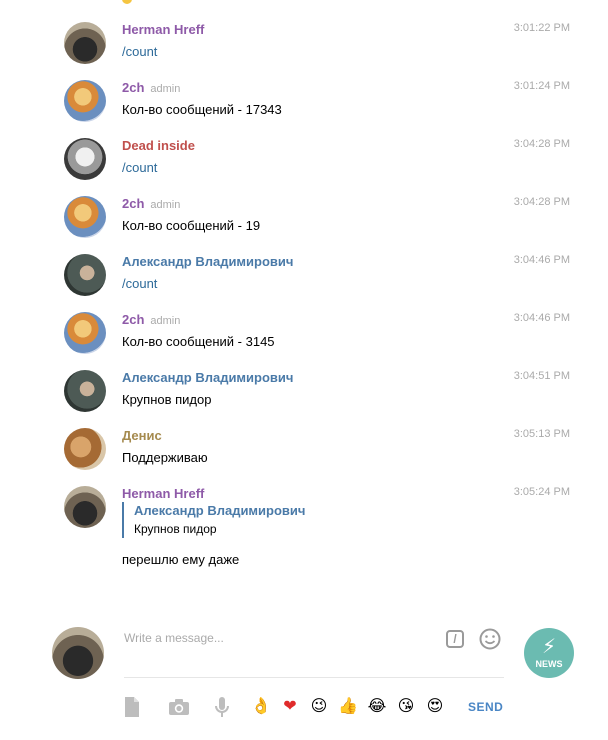 The width and height of the screenshot is (608, 740). What do you see at coordinates (290, 707) in the screenshot?
I see `heart-emoji: ❤` at bounding box center [290, 707].